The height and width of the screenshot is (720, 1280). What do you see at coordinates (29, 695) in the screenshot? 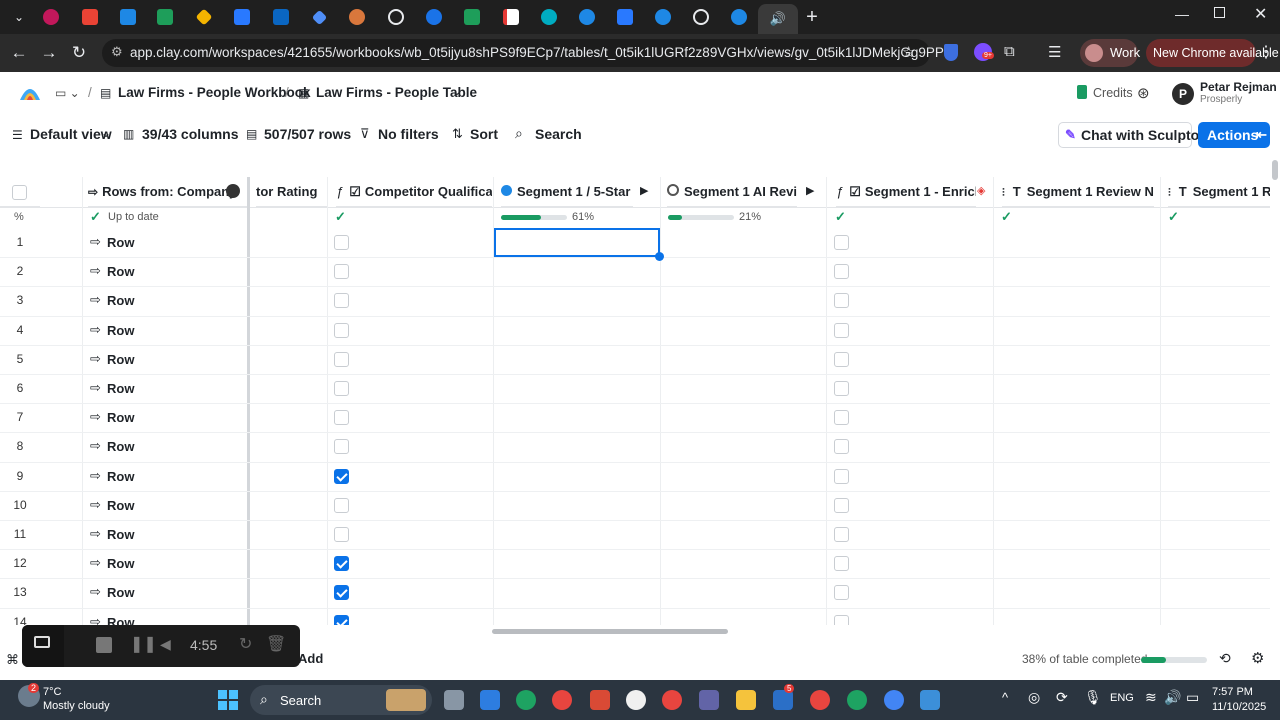
I see `weather-icon: 2` at bounding box center [29, 695].